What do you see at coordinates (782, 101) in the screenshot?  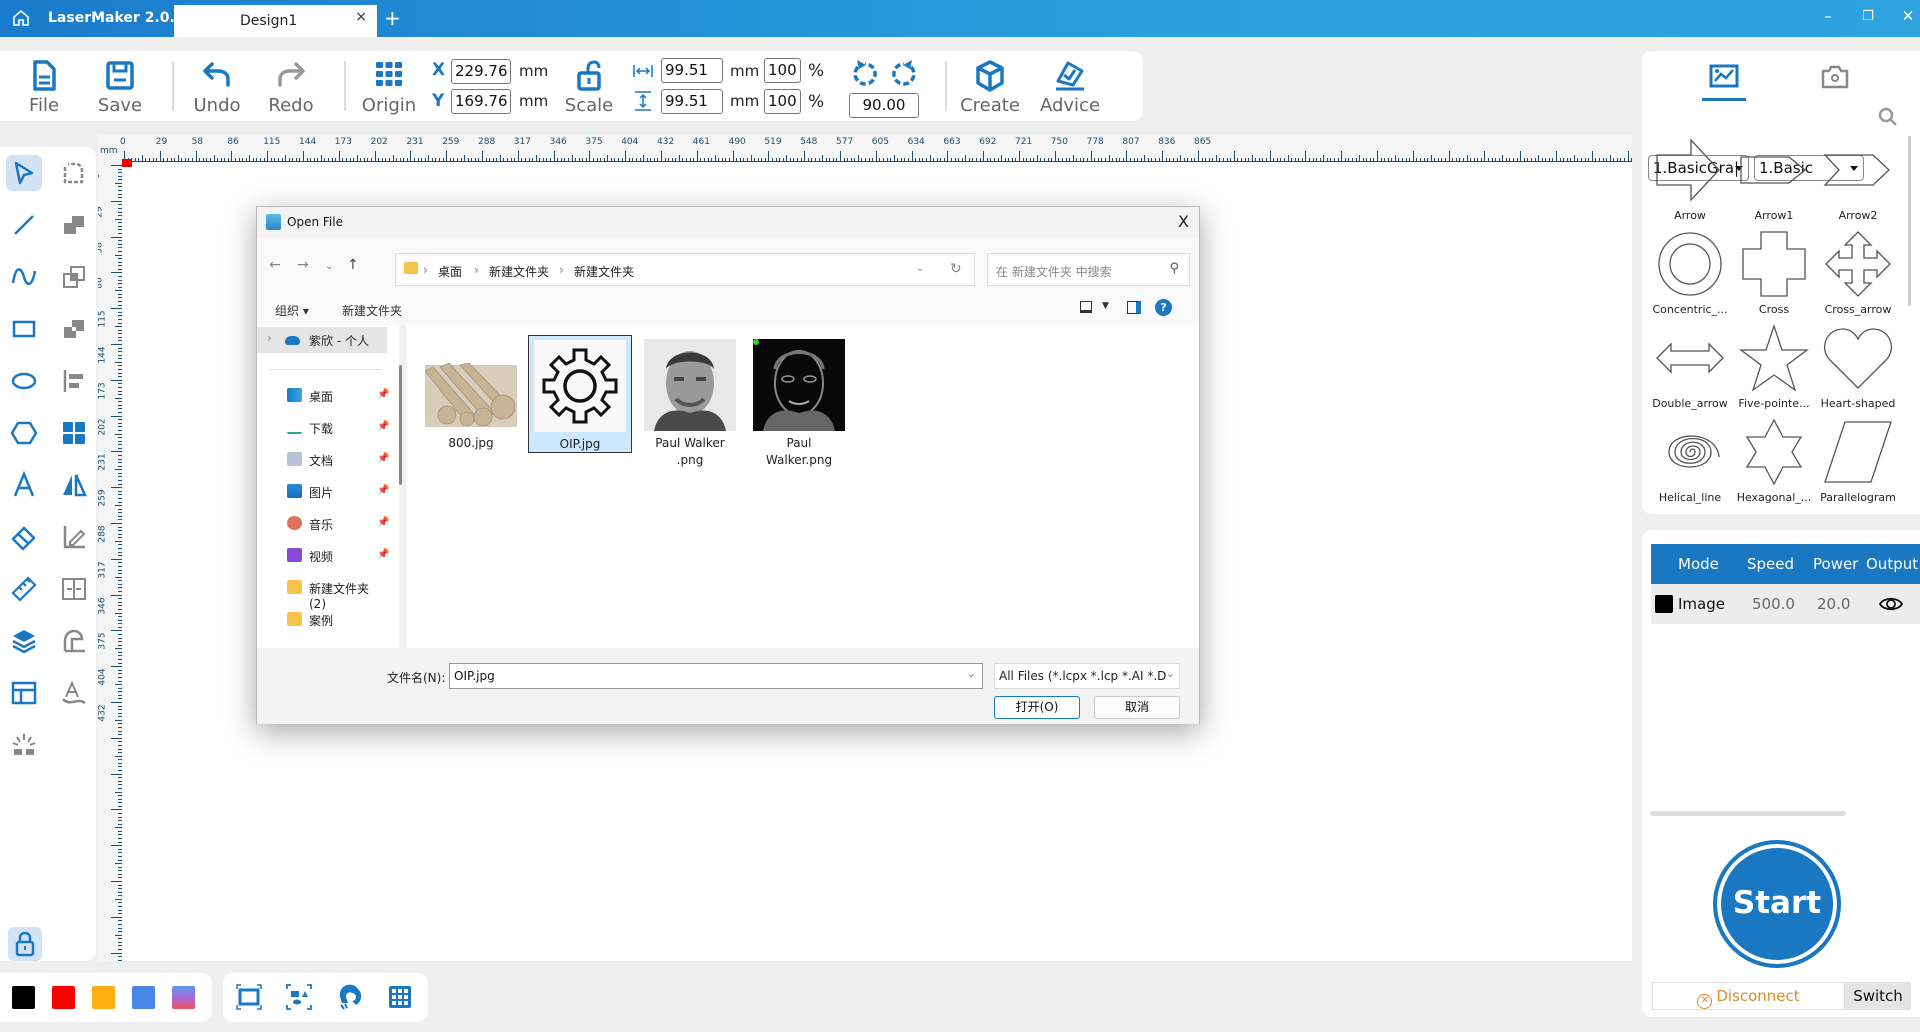 I see `height-percent-input: 100` at bounding box center [782, 101].